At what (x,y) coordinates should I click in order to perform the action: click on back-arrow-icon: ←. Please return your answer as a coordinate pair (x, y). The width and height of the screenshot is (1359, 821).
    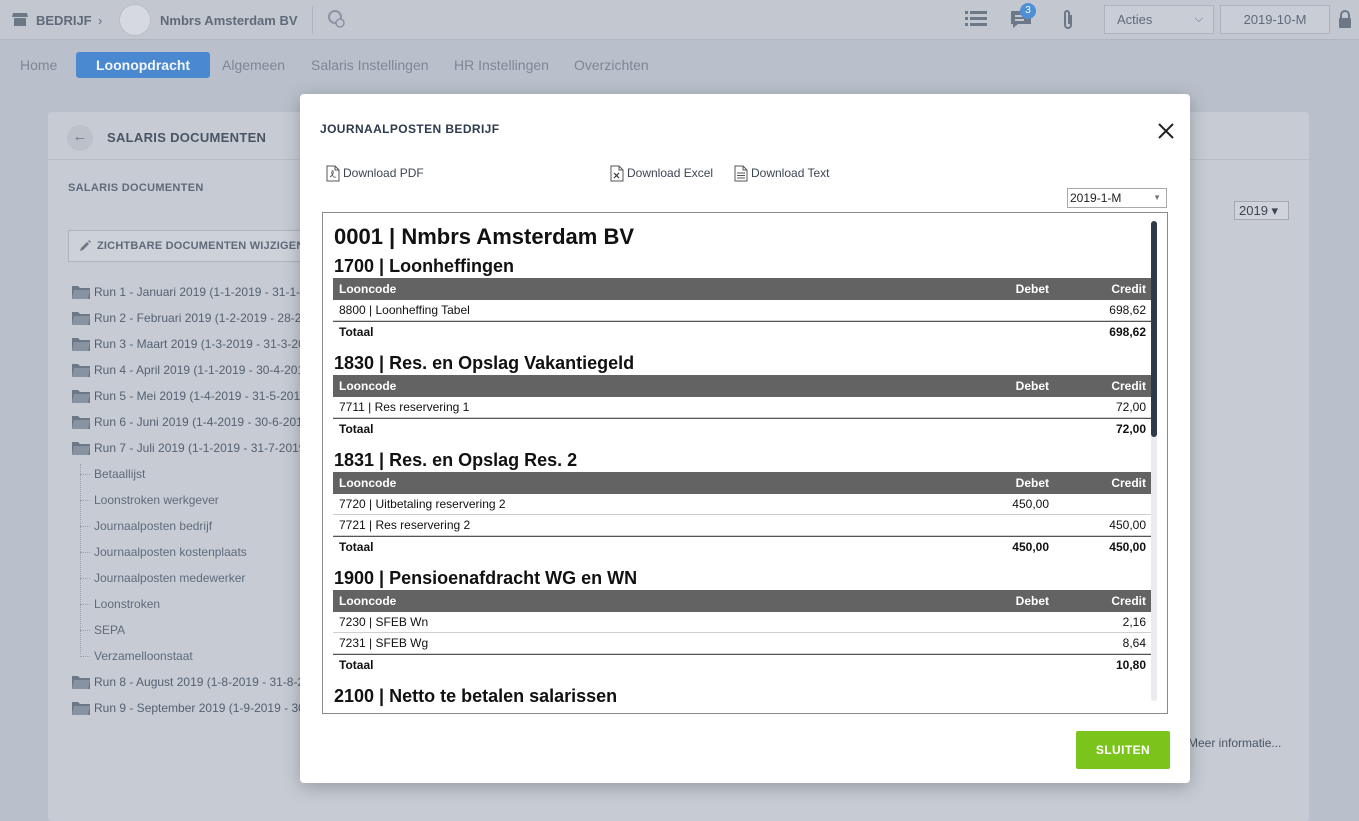
    Looking at the image, I should click on (80, 138).